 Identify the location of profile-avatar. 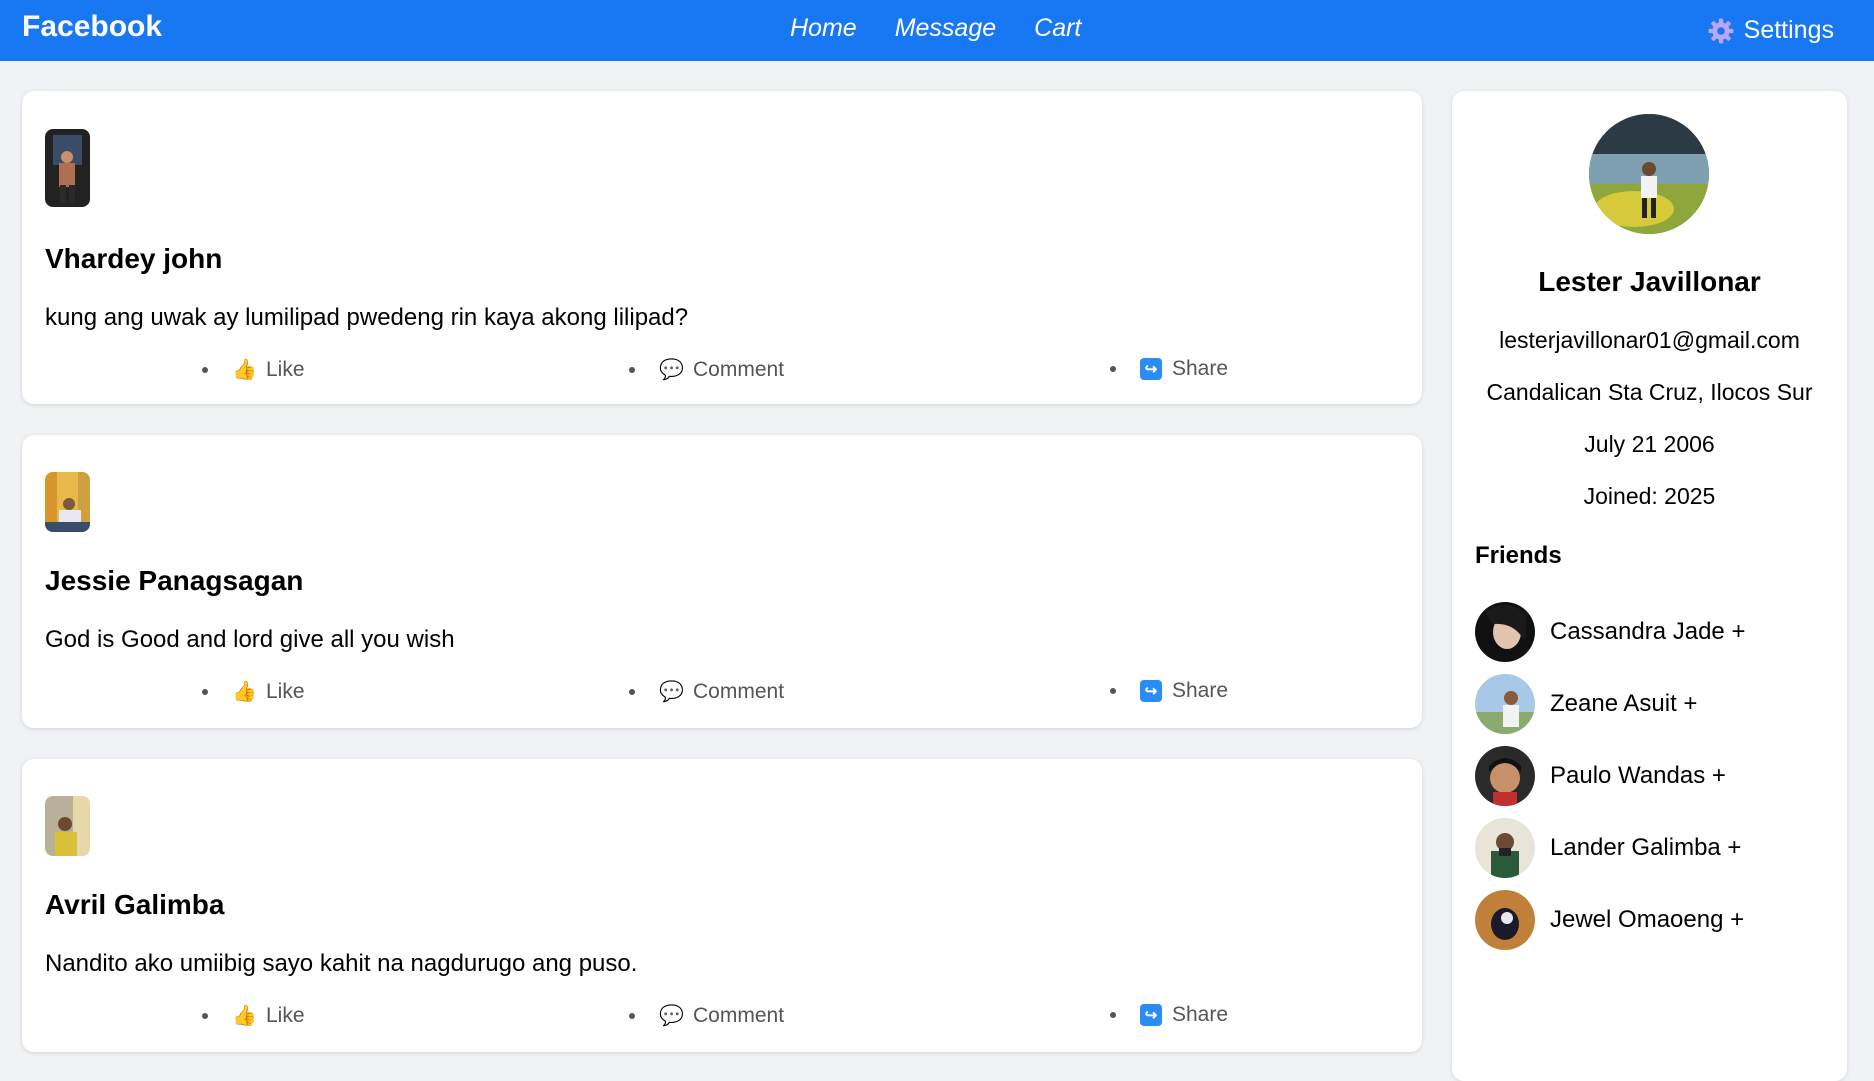
(1649, 174).